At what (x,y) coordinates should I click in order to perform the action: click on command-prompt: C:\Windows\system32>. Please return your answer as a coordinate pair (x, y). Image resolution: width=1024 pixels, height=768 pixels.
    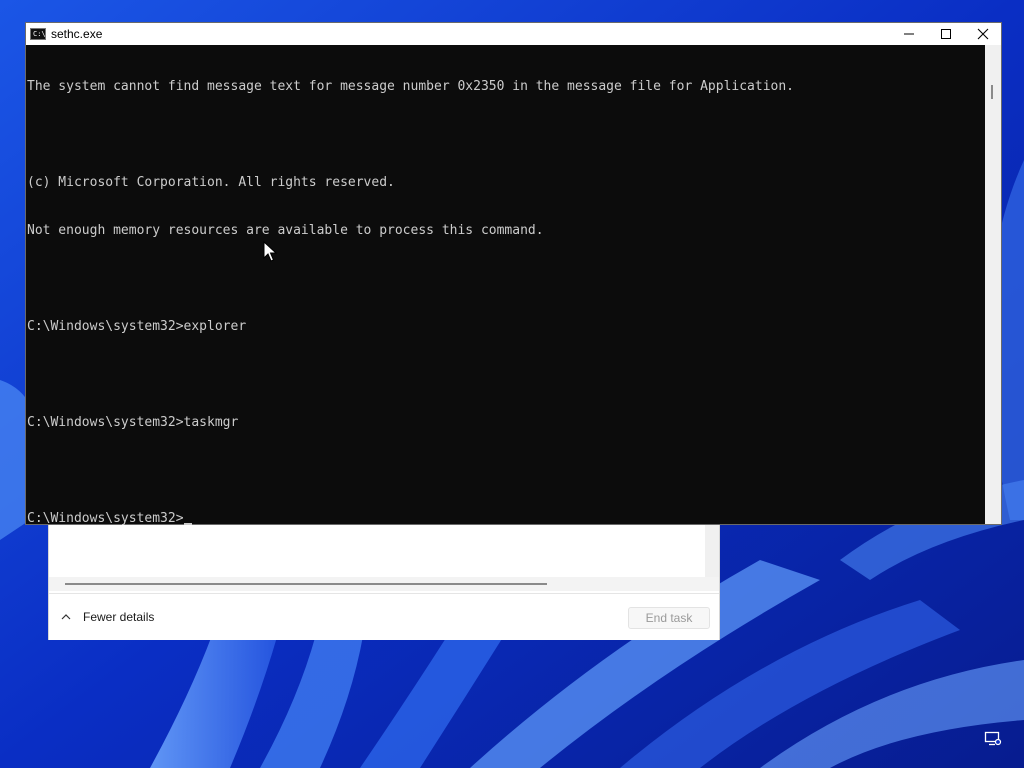
    Looking at the image, I should click on (506, 519).